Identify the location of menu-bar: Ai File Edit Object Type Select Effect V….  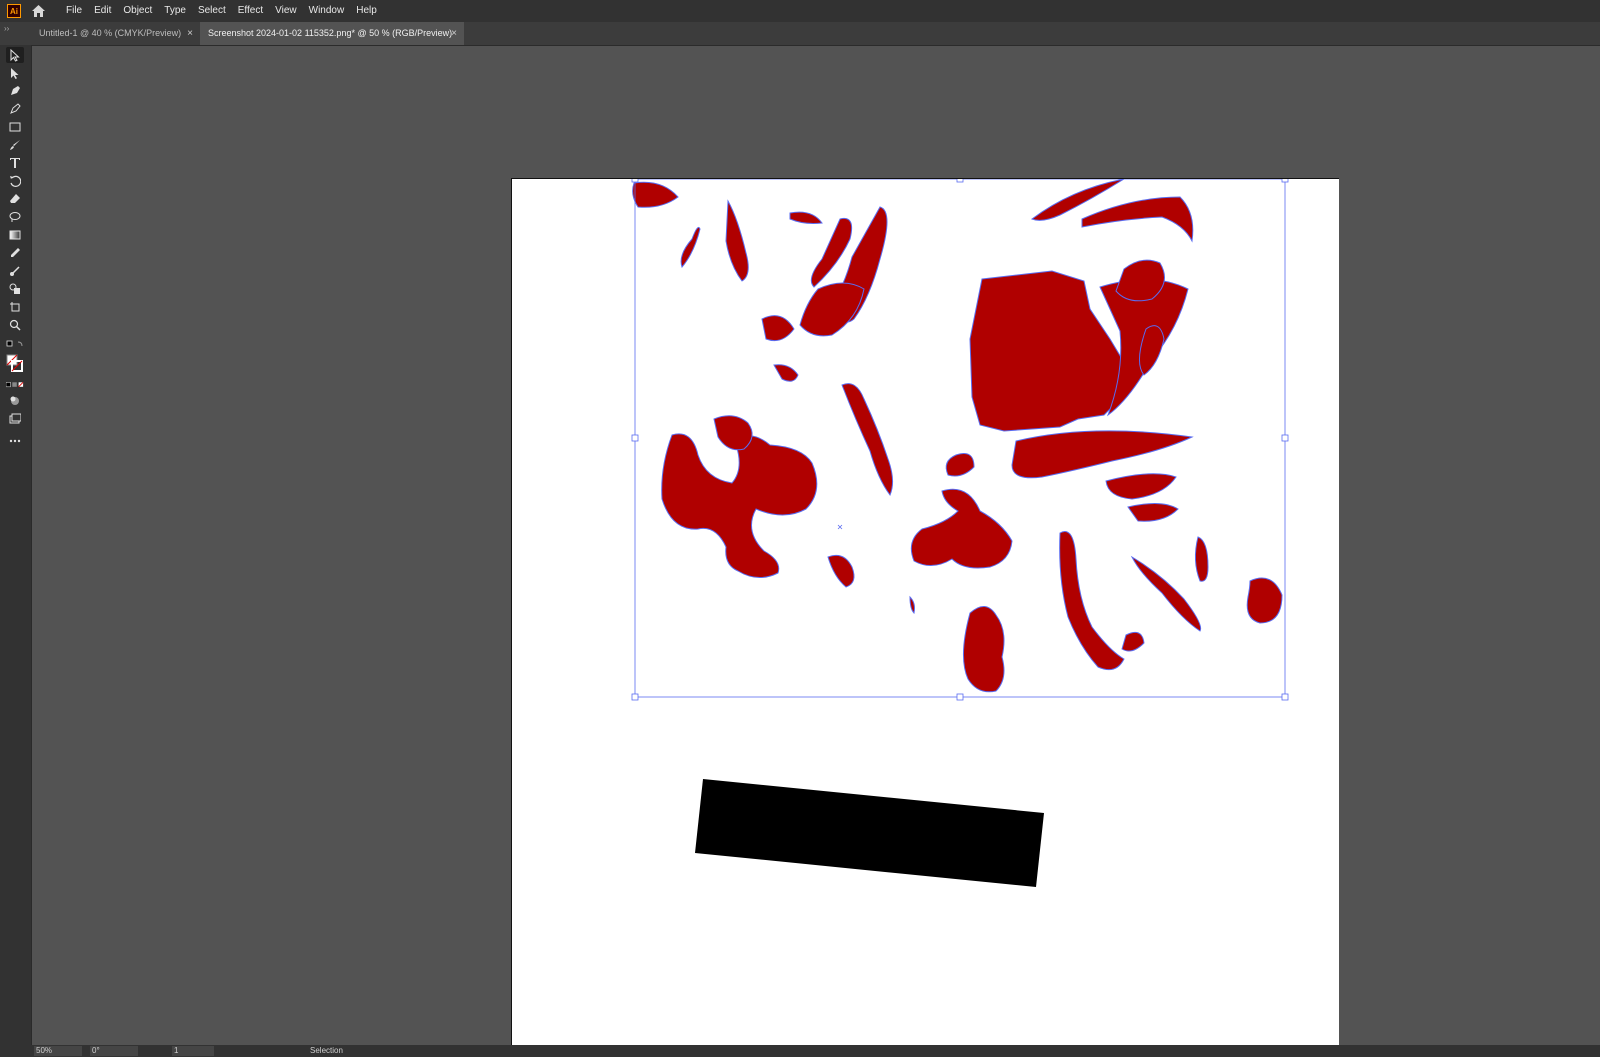
(800, 11).